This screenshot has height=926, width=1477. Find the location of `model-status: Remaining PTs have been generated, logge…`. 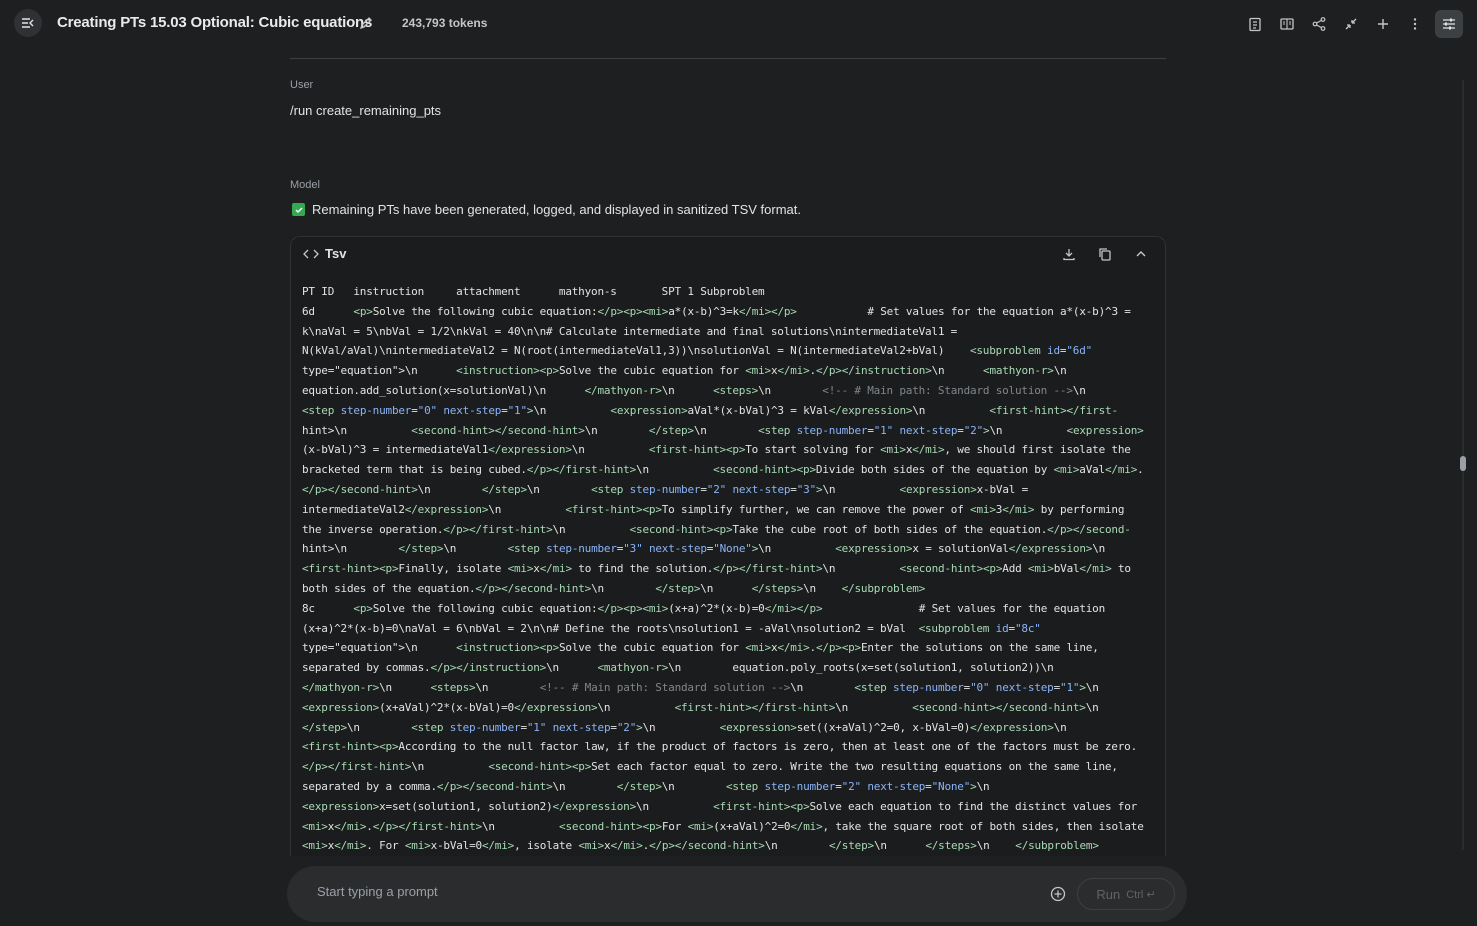

model-status: Remaining PTs have been generated, logge… is located at coordinates (546, 209).